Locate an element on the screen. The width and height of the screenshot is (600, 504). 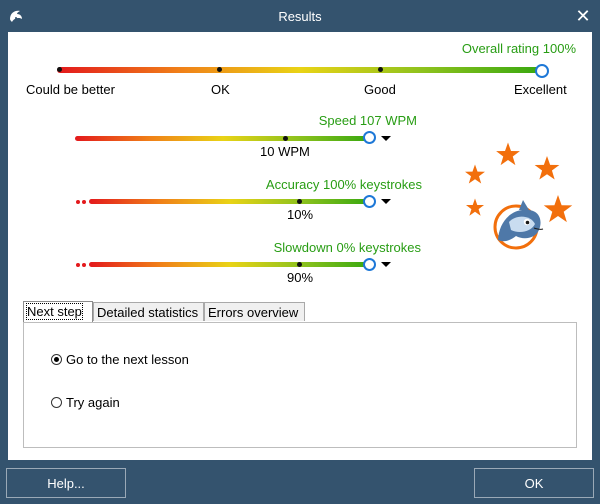
accuracy-scale-label: 10% is located at coordinates (300, 214).